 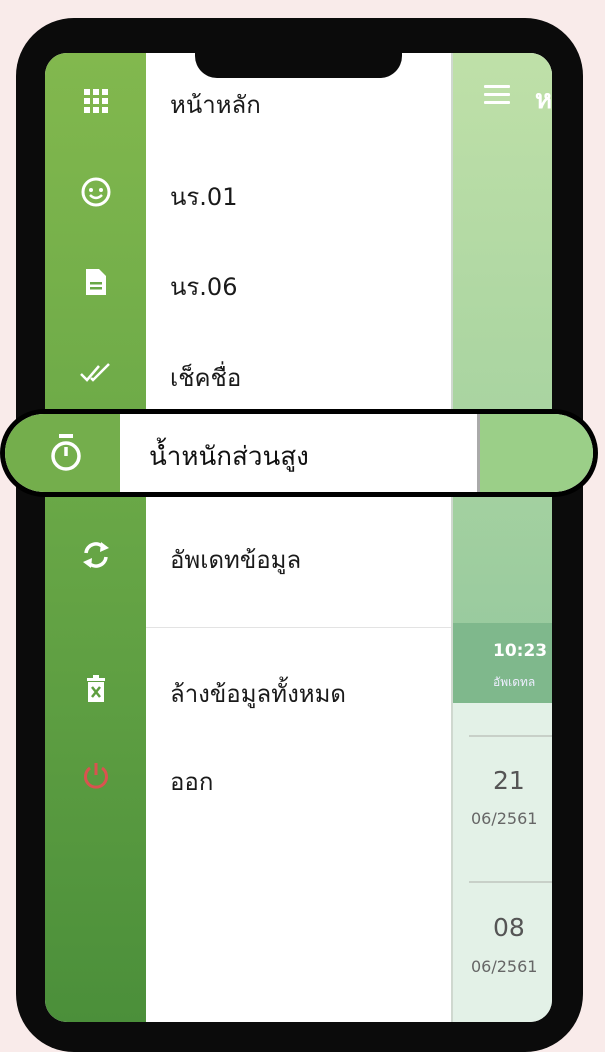 What do you see at coordinates (96, 776) in the screenshot?
I see `power-icon` at bounding box center [96, 776].